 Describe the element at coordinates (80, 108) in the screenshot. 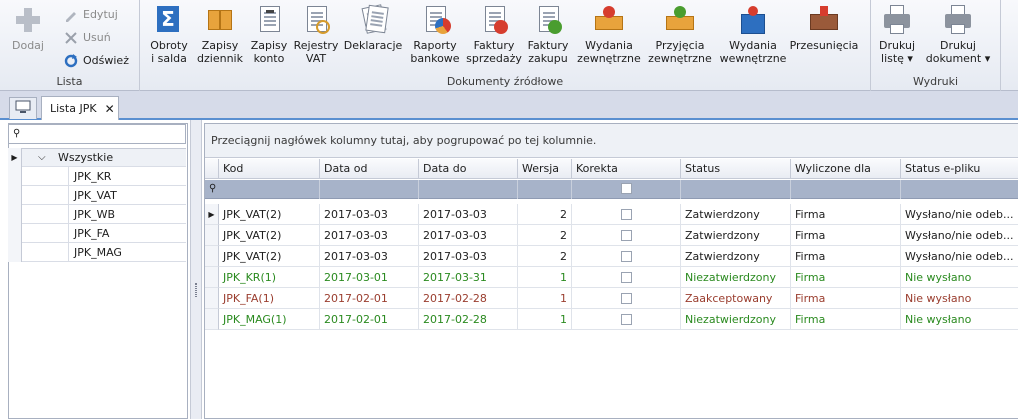

I see `tab-lista-jpk: Lista JPK ✕` at that location.